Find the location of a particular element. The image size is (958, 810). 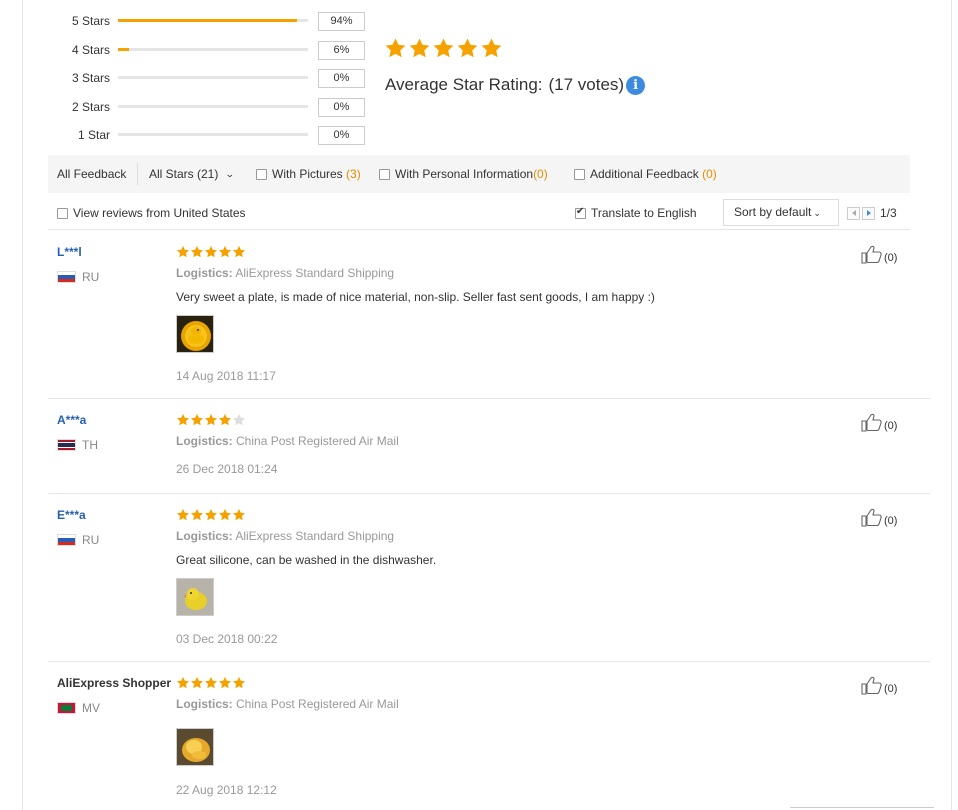

reviewer-name: E***a is located at coordinates (71, 515).